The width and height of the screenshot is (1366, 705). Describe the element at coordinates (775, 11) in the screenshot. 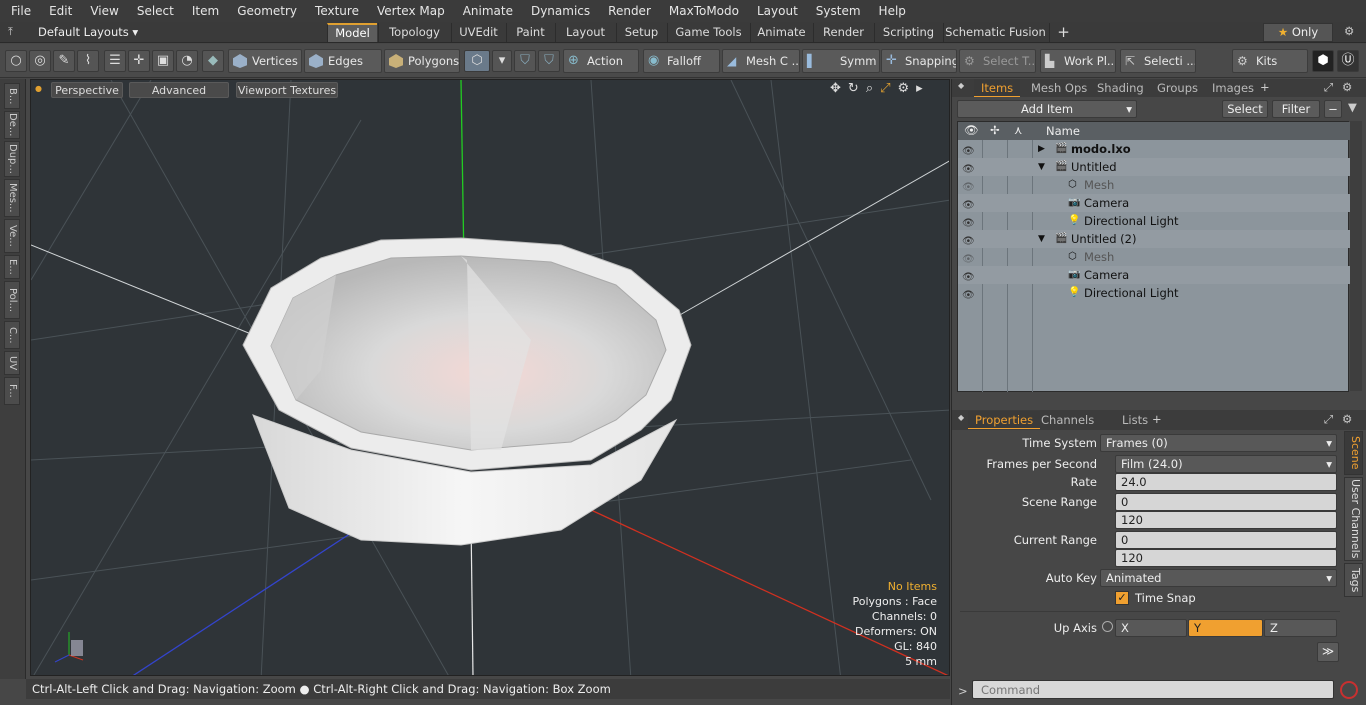

I see `menu-layout: Layout` at that location.